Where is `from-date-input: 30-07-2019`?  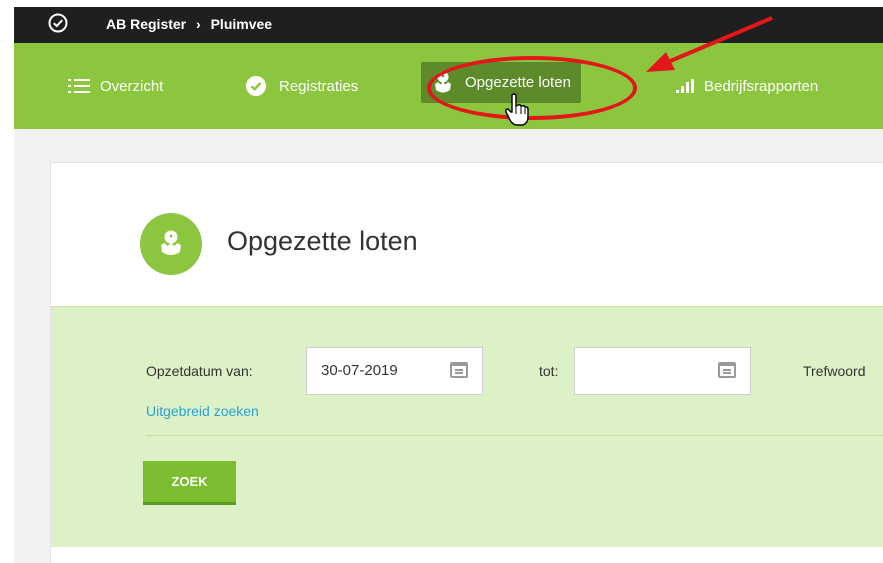 from-date-input: 30-07-2019 is located at coordinates (394, 371).